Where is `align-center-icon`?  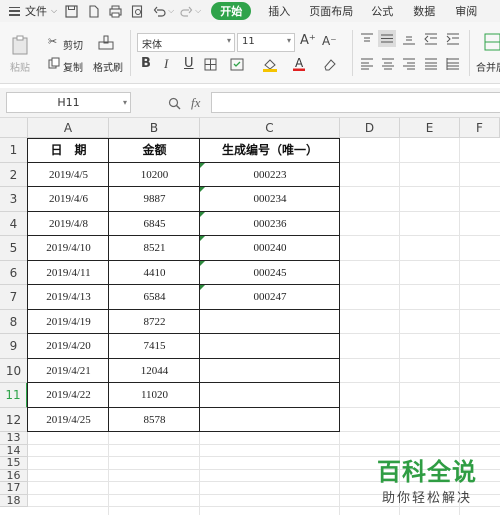 align-center-icon is located at coordinates (388, 64).